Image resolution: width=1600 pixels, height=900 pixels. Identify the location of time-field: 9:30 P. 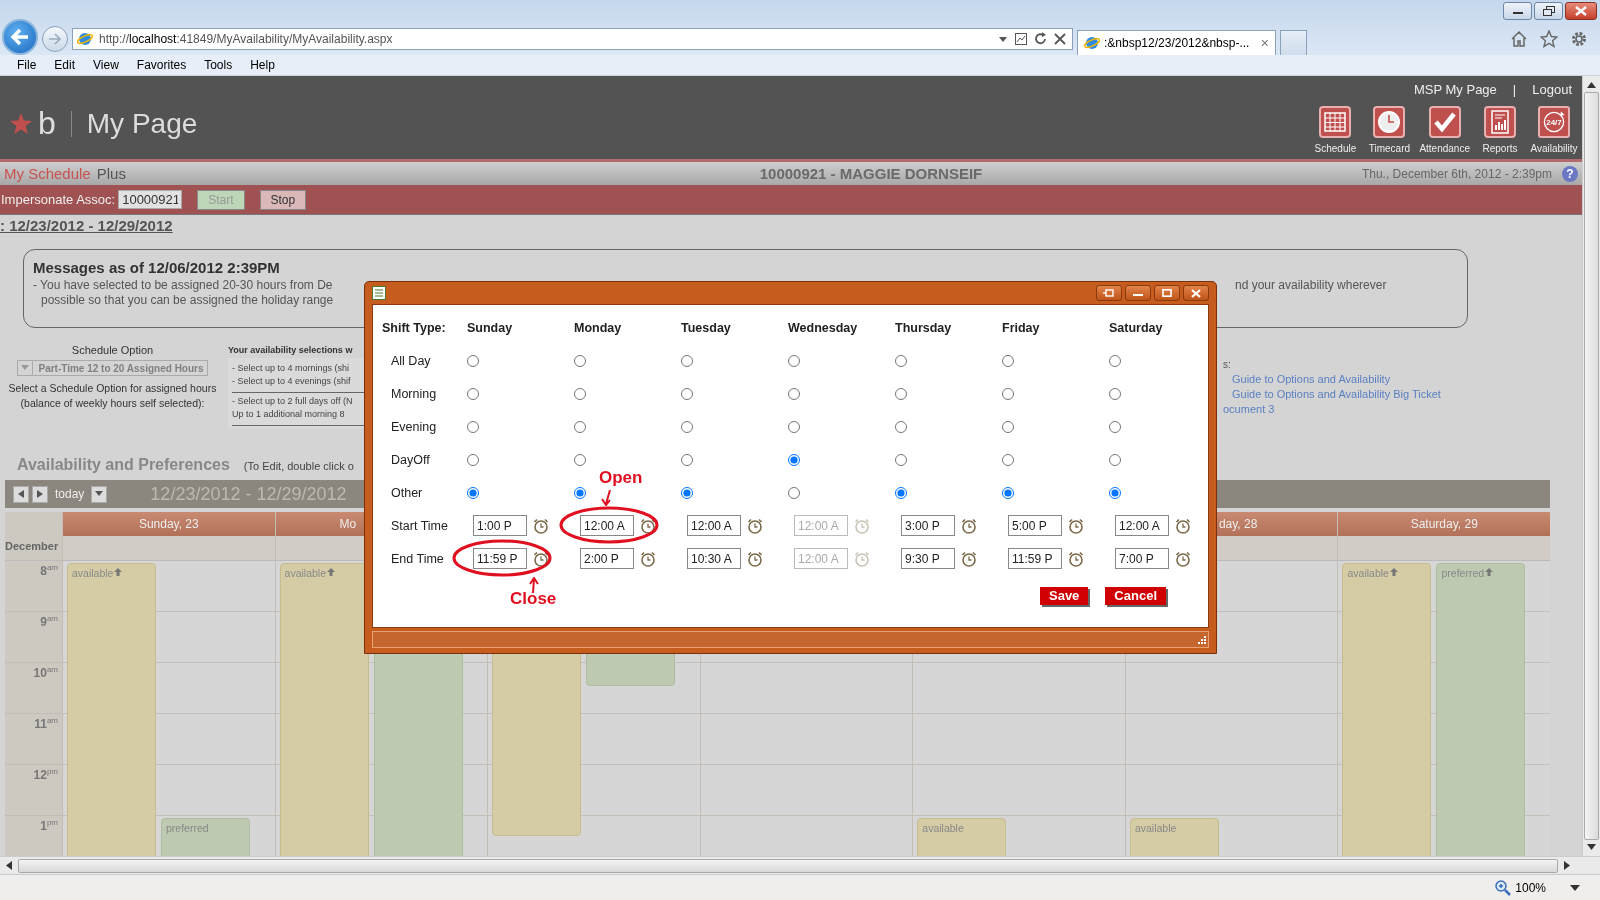
(928, 558).